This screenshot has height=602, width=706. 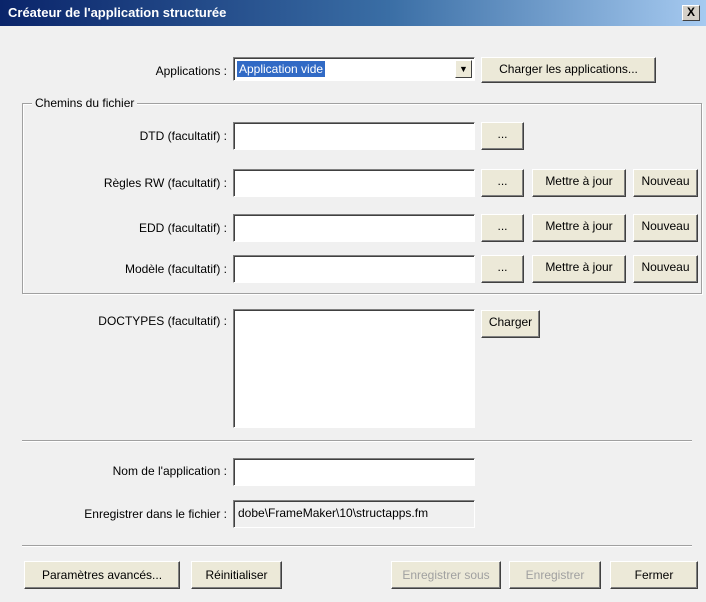 What do you see at coordinates (175, 269) in the screenshot?
I see `template-label: Modèle (facultatif) :` at bounding box center [175, 269].